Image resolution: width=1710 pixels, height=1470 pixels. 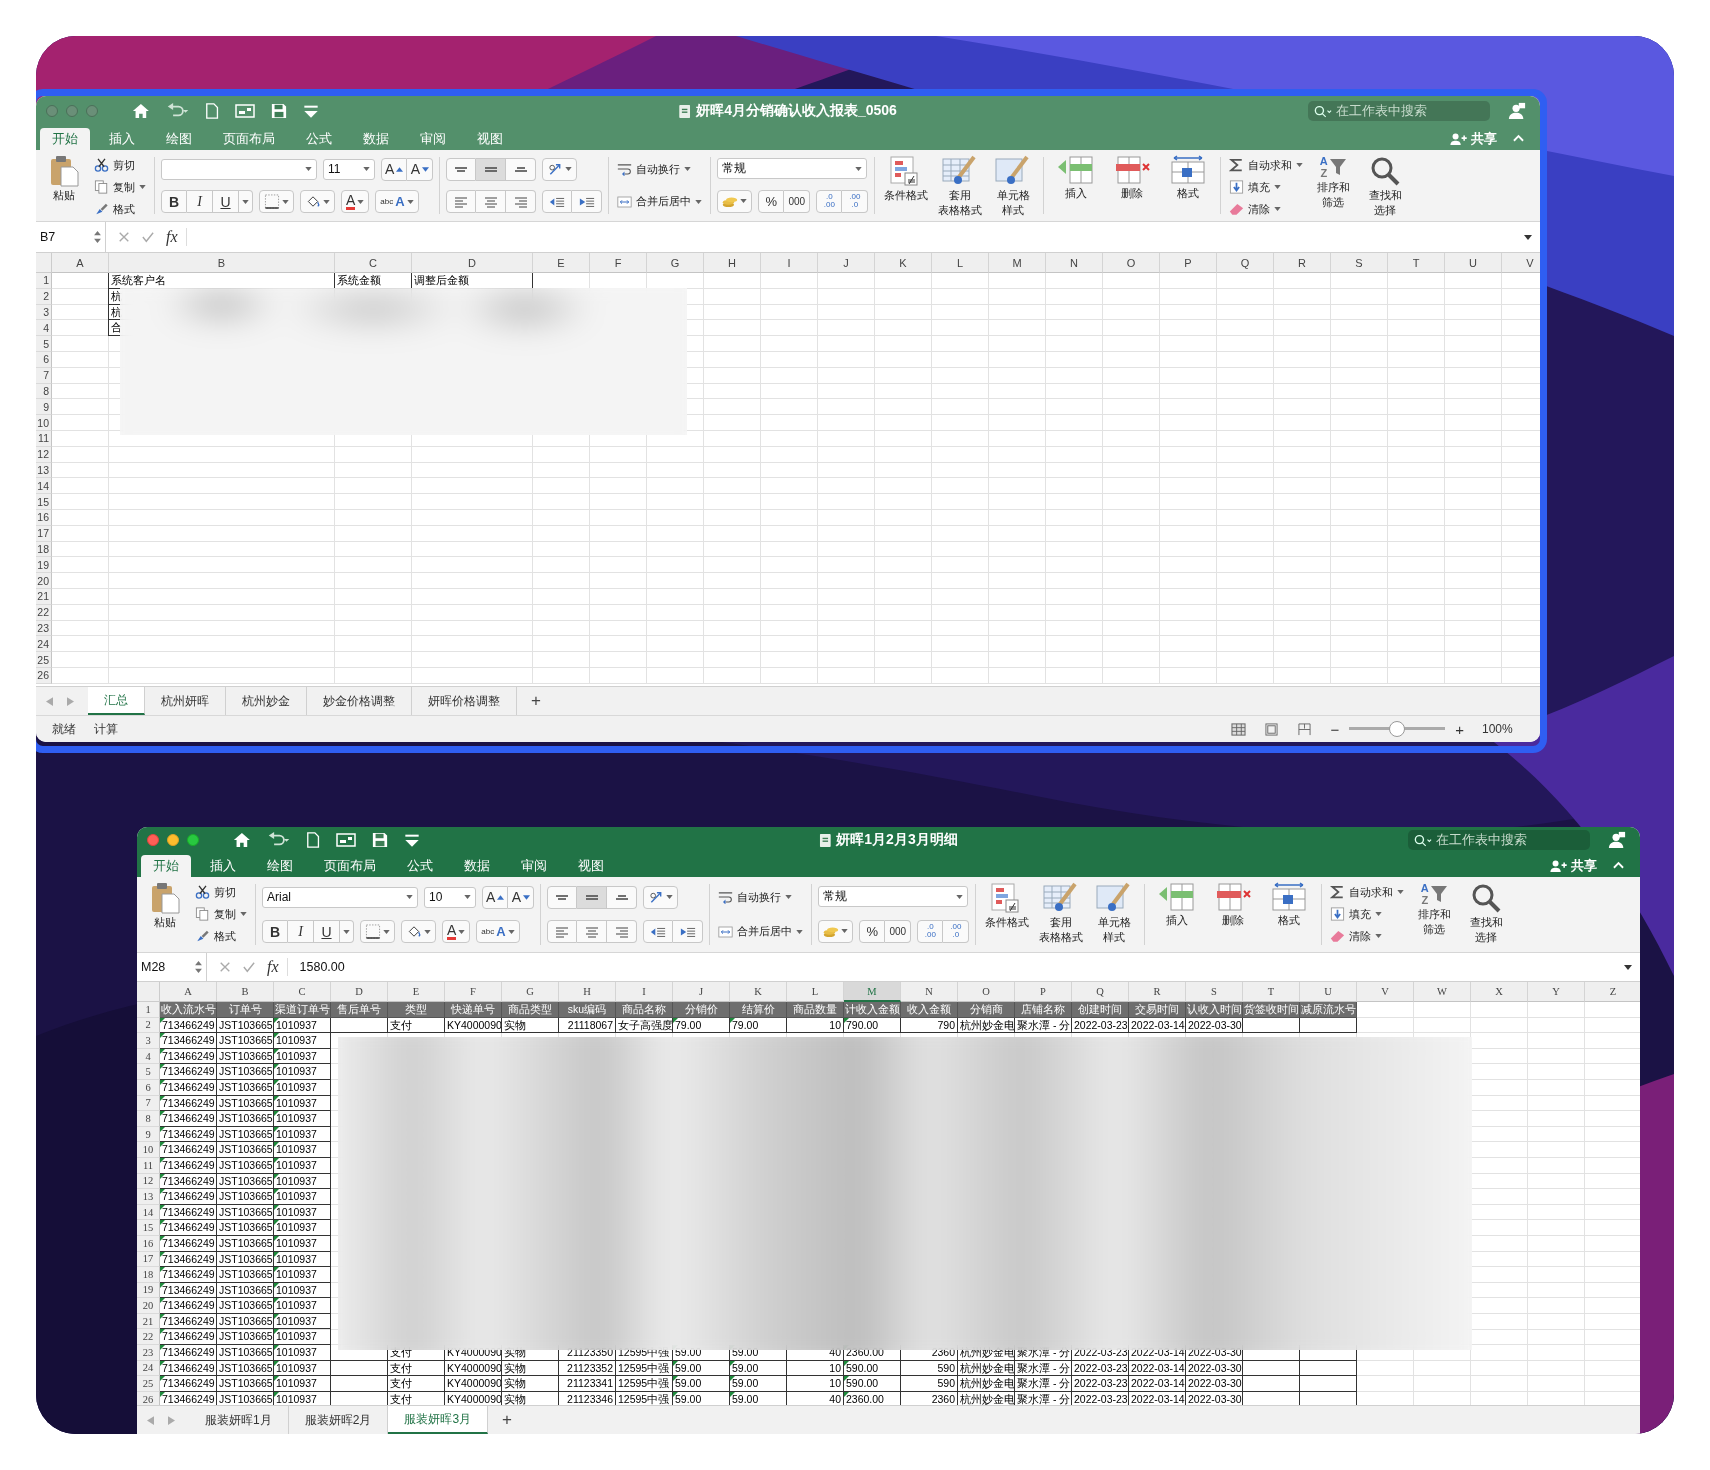 I want to click on find-select-button: 查找和 选择, so click(x=1385, y=186).